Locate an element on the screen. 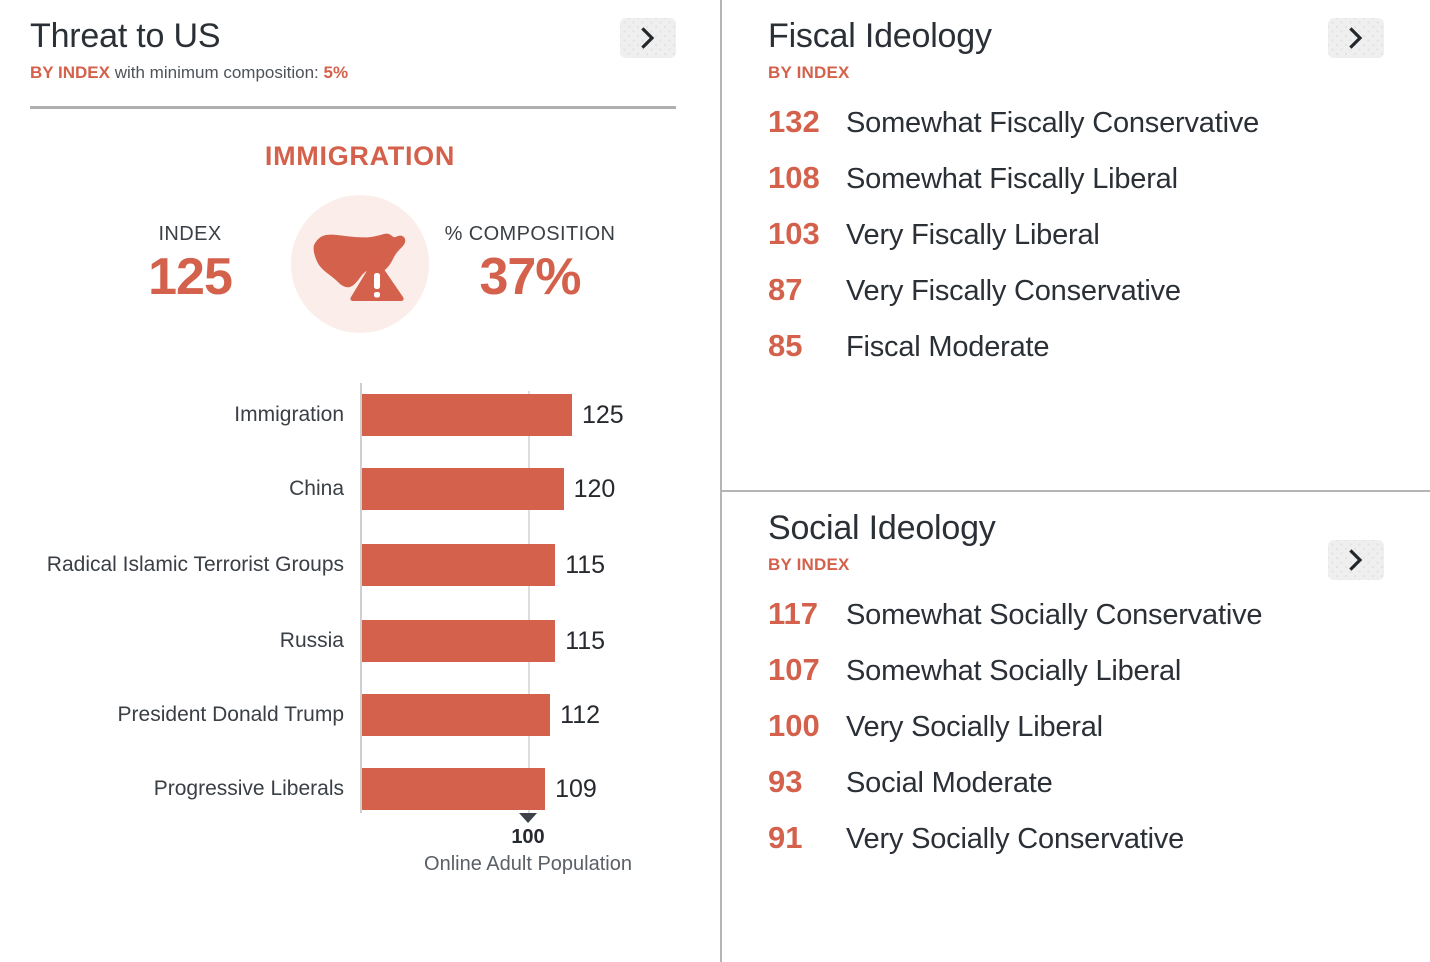 The height and width of the screenshot is (962, 1430). social-ideology-item-label: Somewhat Socially Conservative is located at coordinates (1054, 615).